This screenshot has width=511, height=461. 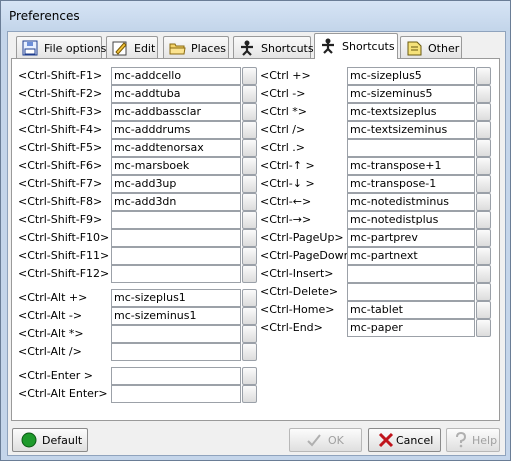 What do you see at coordinates (431, 47) in the screenshot?
I see `tab-other: Other` at bounding box center [431, 47].